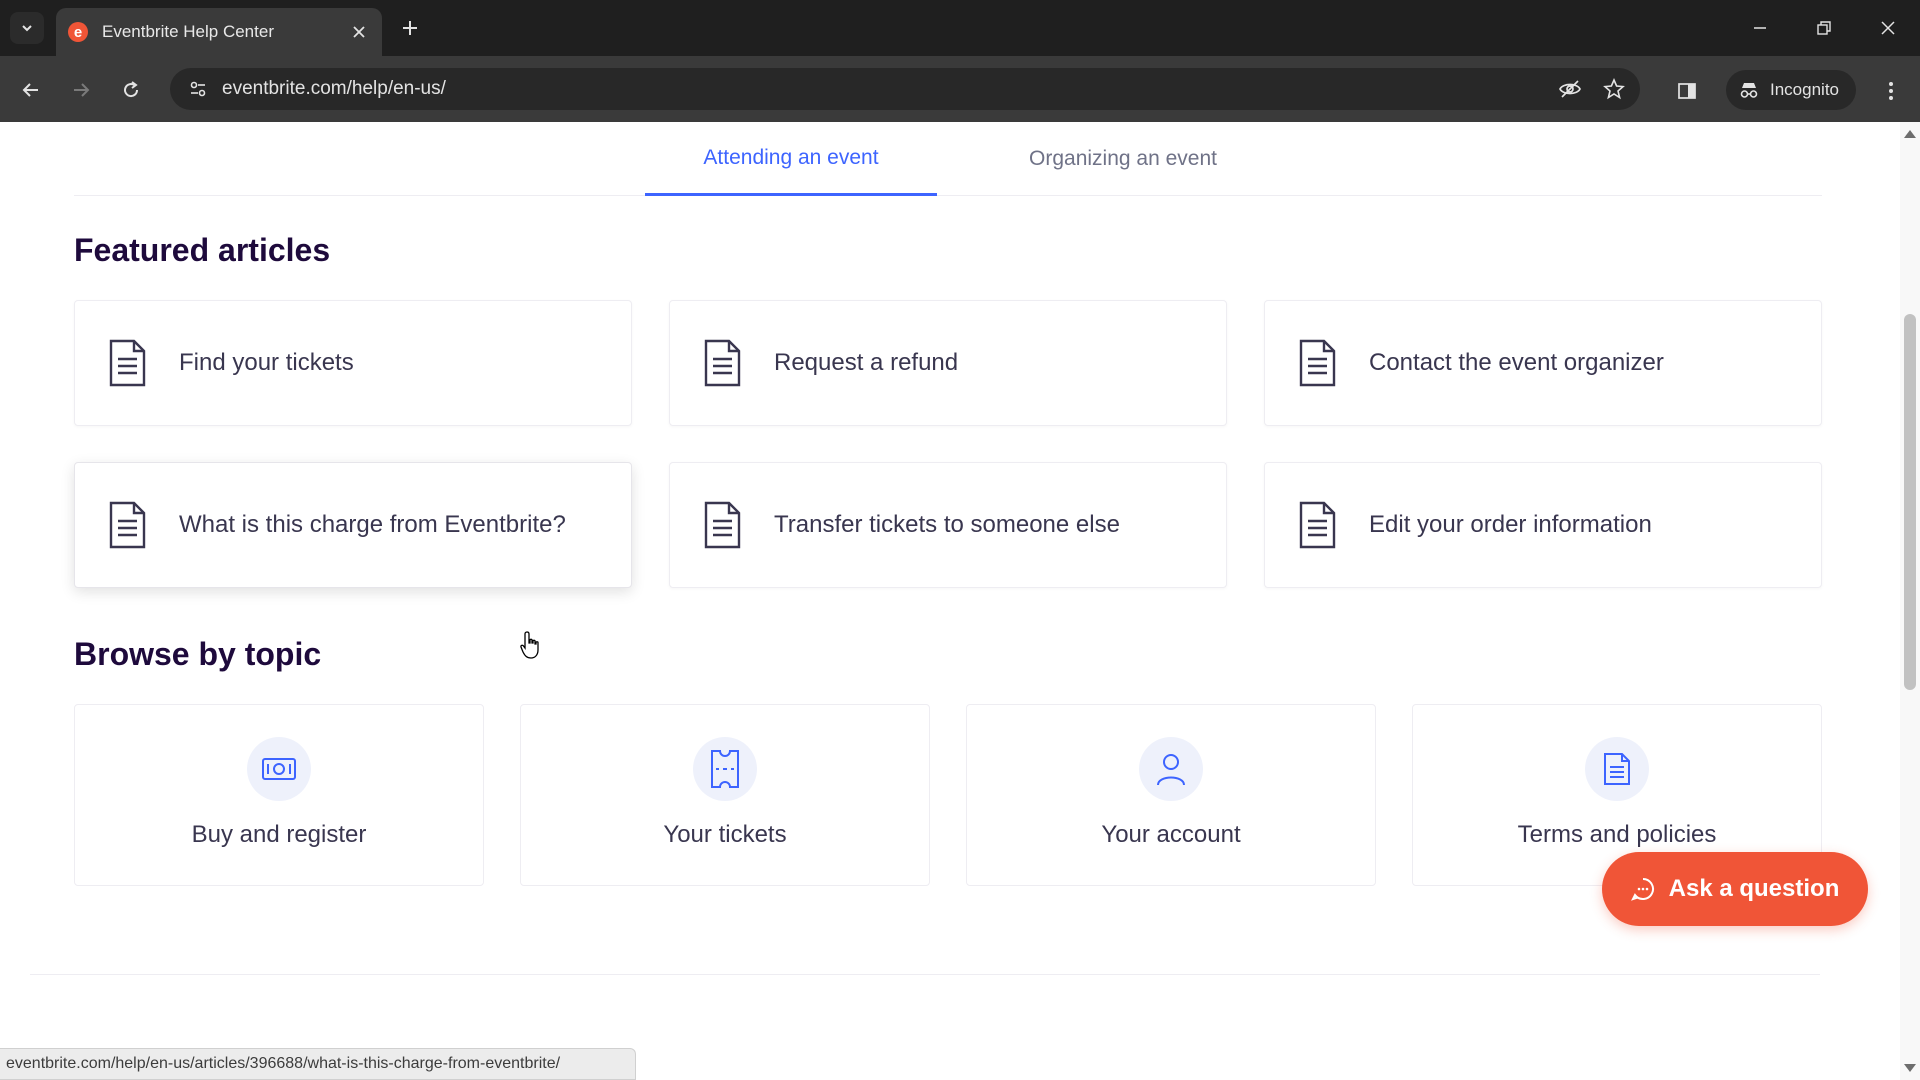  I want to click on eye-off-icon, so click(1570, 89).